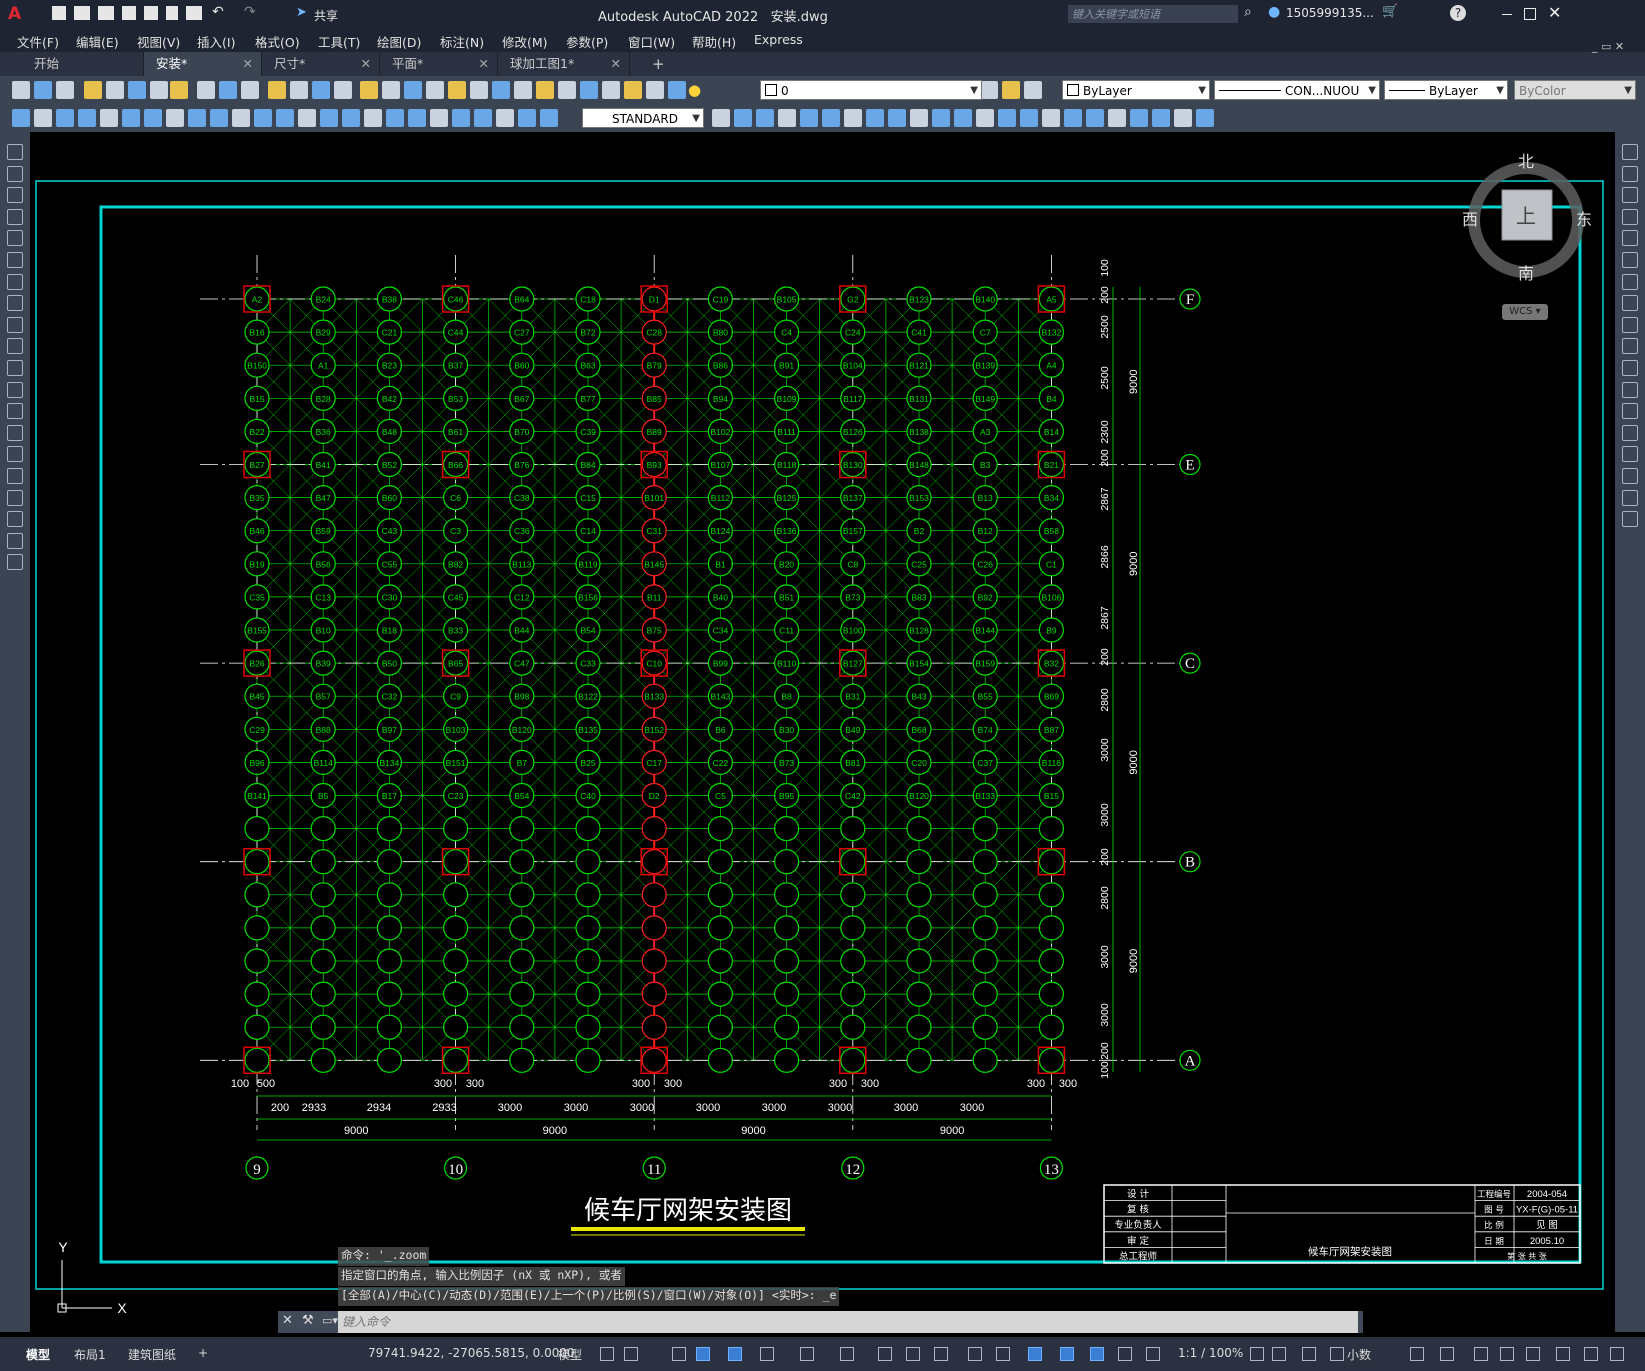  What do you see at coordinates (1446, 90) in the screenshot?
I see `lineweight-dropdown: ByLayer ▼` at bounding box center [1446, 90].